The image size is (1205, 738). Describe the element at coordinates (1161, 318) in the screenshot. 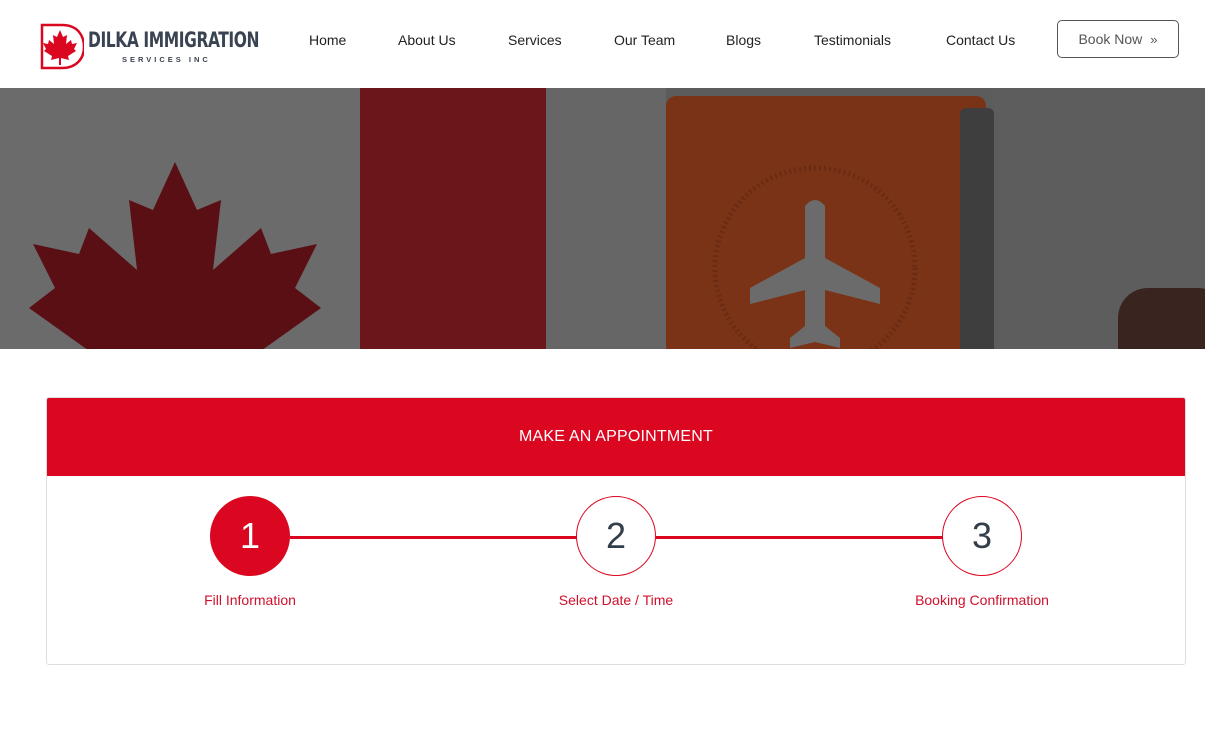

I see `gavel-image` at that location.